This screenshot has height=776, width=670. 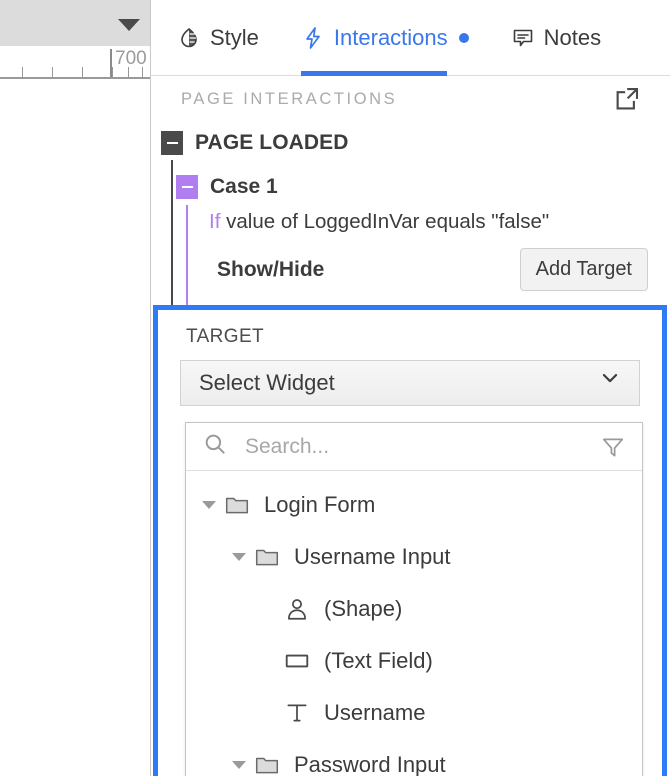 I want to click on case-condition: If value of LoggedInVar equals "false", so click(x=410, y=222).